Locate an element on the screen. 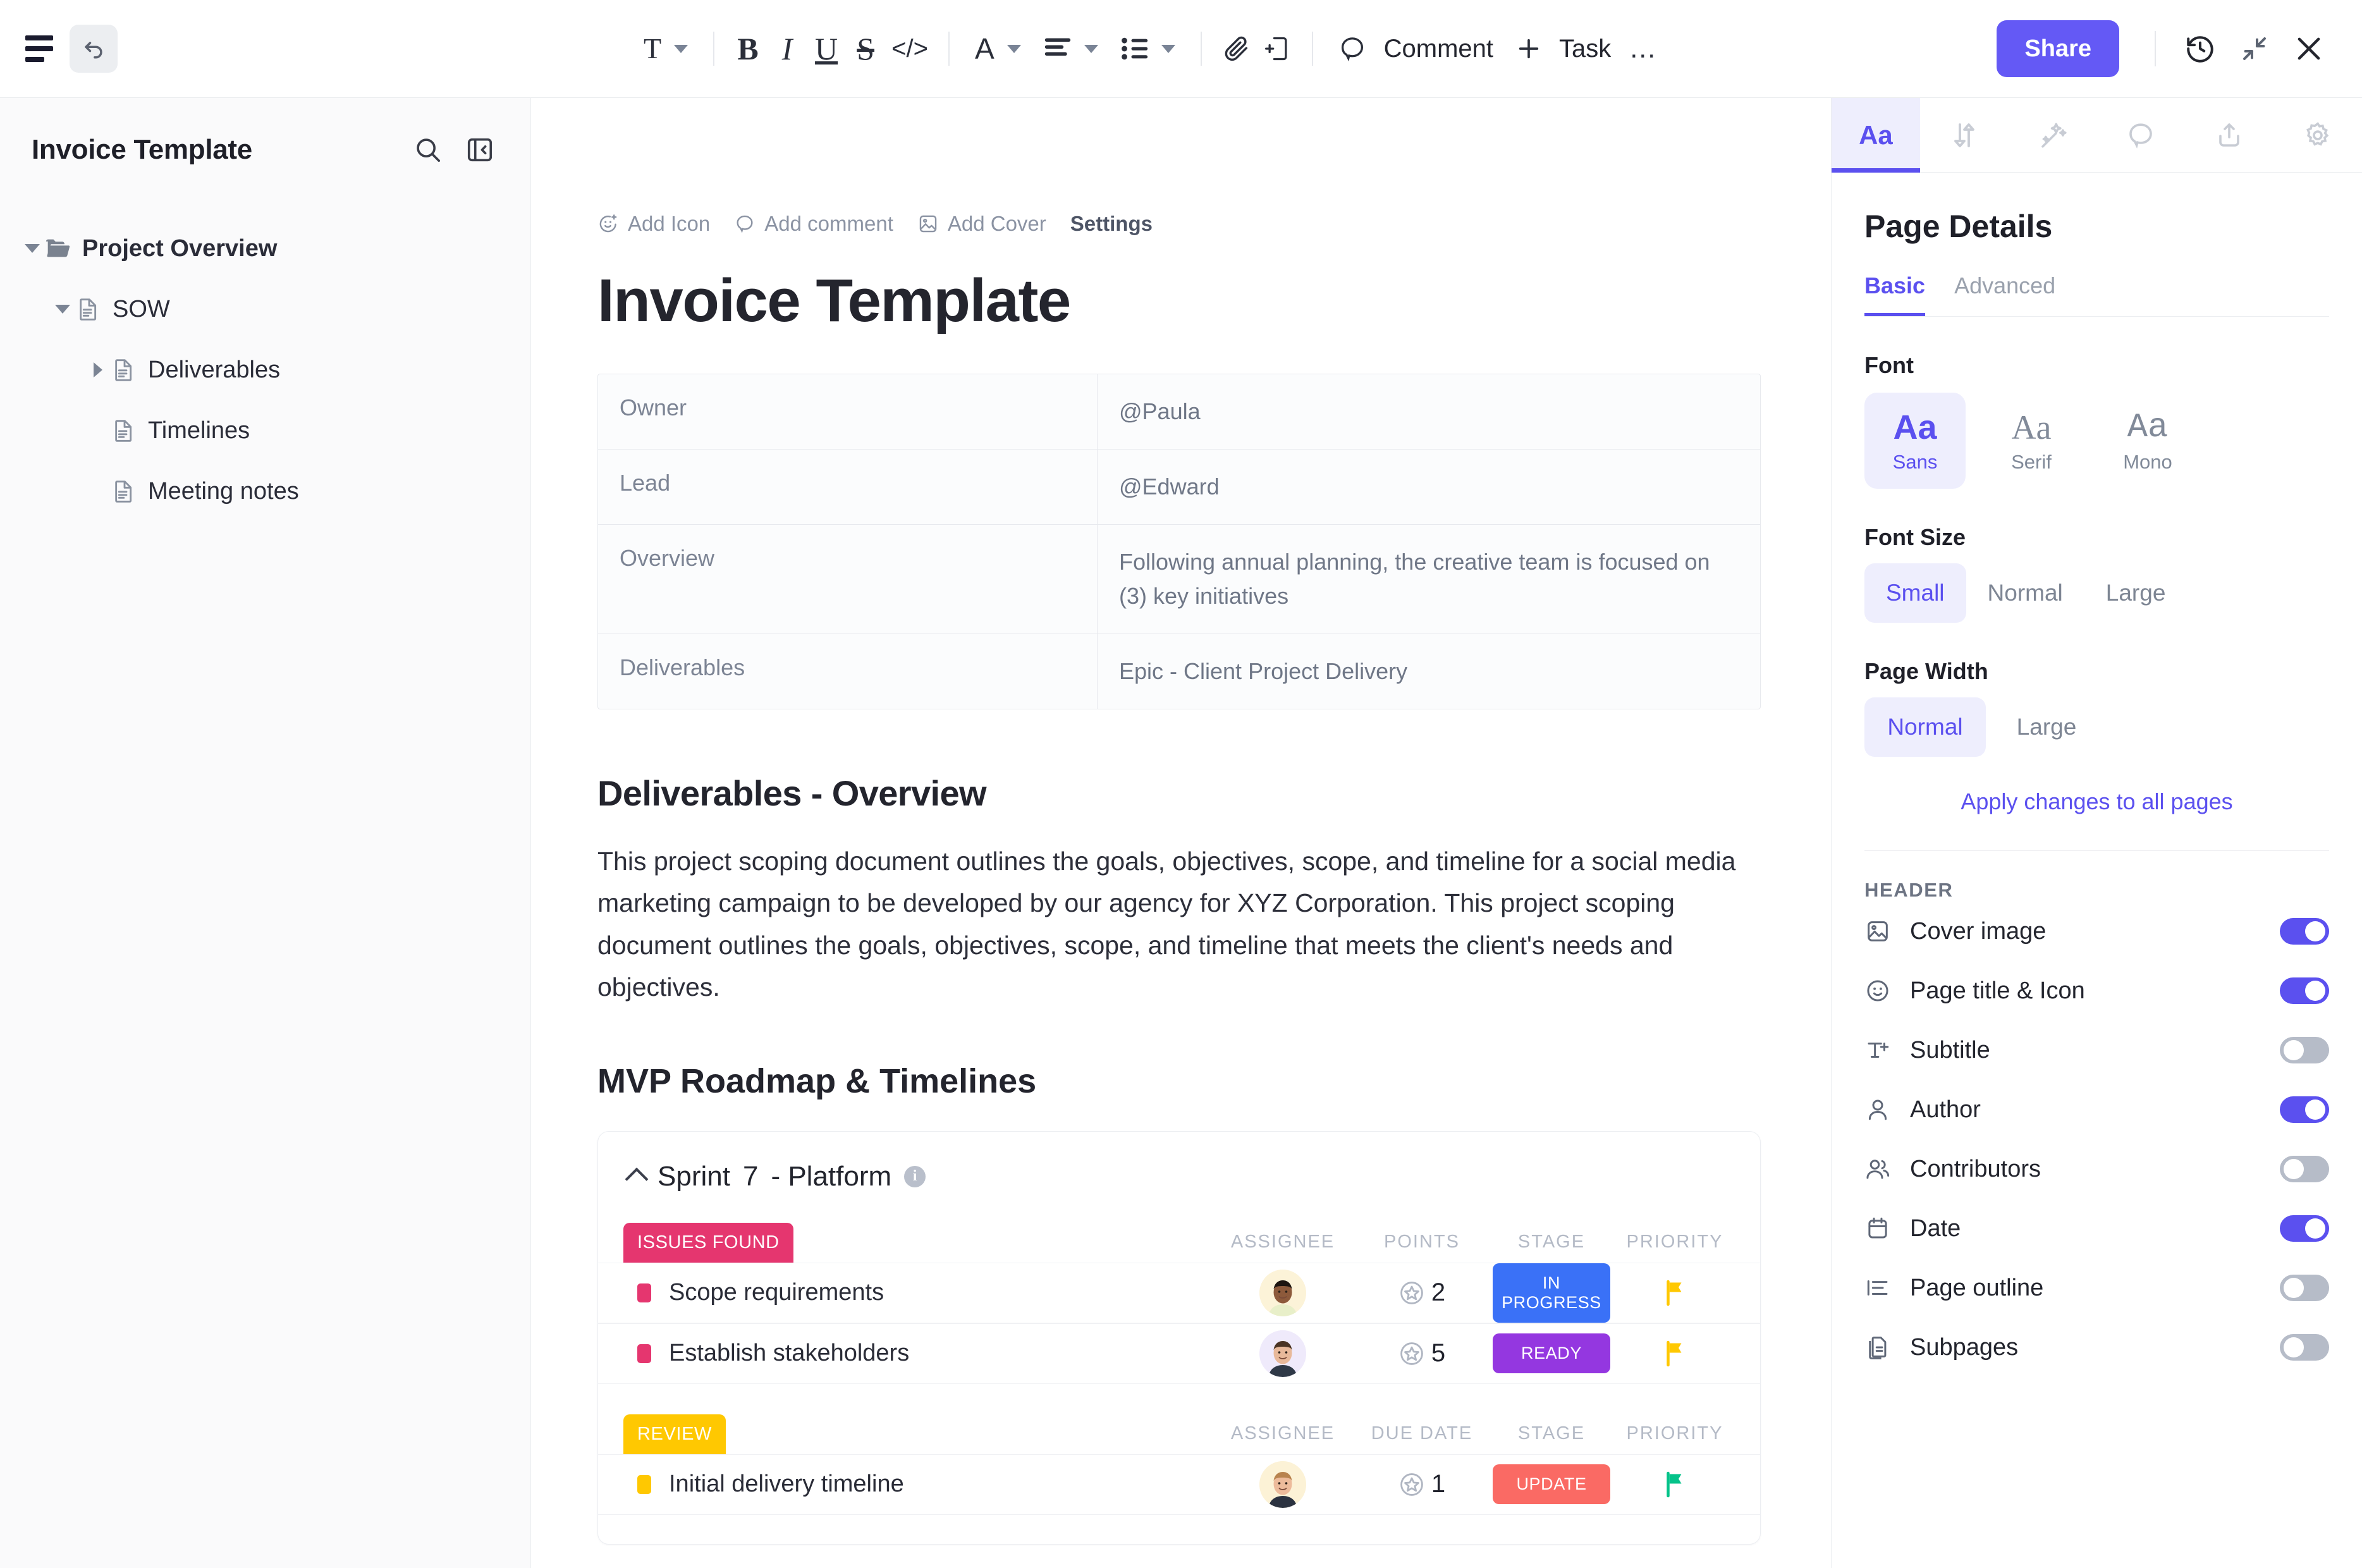  toggle-row-date: Date is located at coordinates (2096, 1228).